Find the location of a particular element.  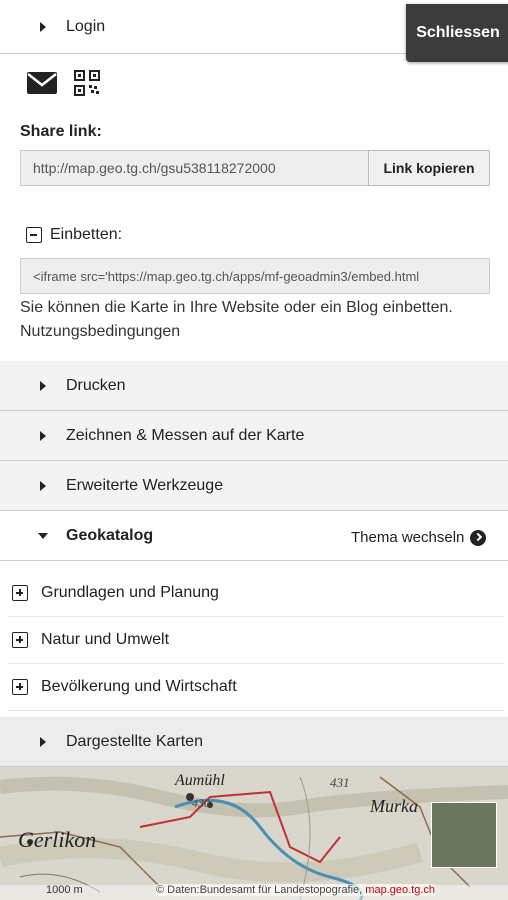

drucken-label: Drucken is located at coordinates (96, 385).